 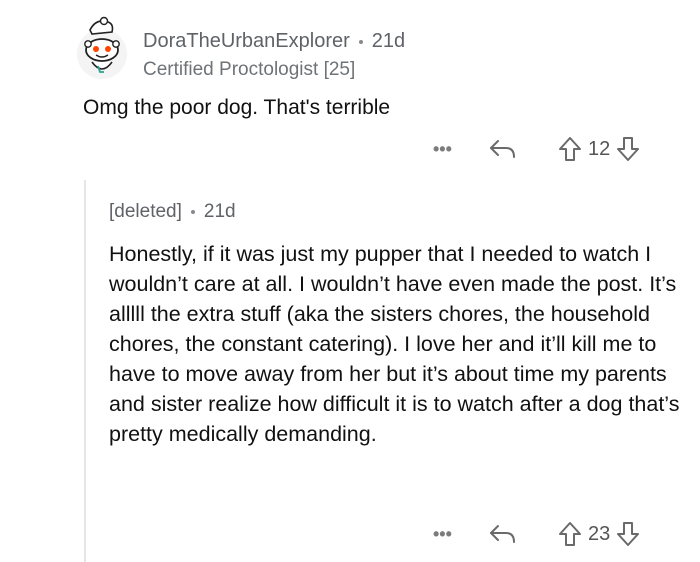 What do you see at coordinates (219, 211) in the screenshot?
I see `reply-age: 21d` at bounding box center [219, 211].